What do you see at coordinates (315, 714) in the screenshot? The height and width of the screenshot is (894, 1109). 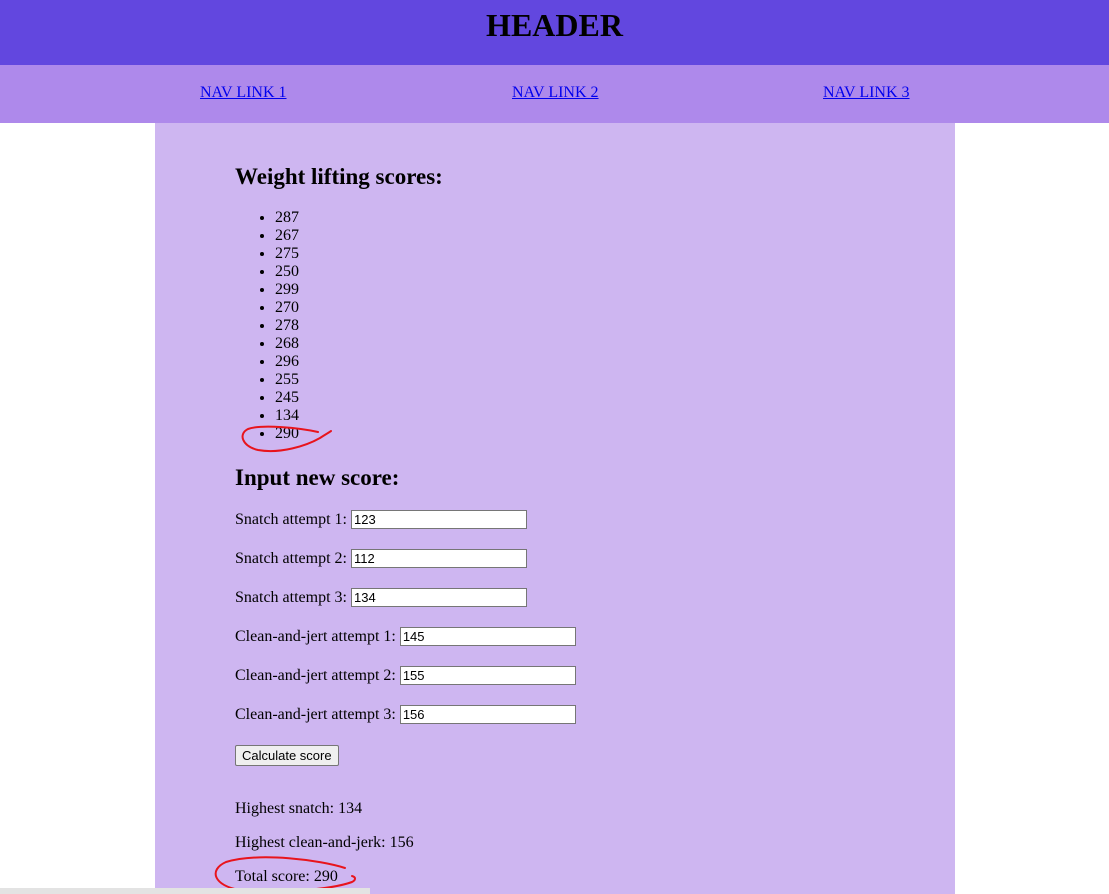 I see `clean-jerk-attempt-3-label: Clean-and-jert attempt 3:` at bounding box center [315, 714].